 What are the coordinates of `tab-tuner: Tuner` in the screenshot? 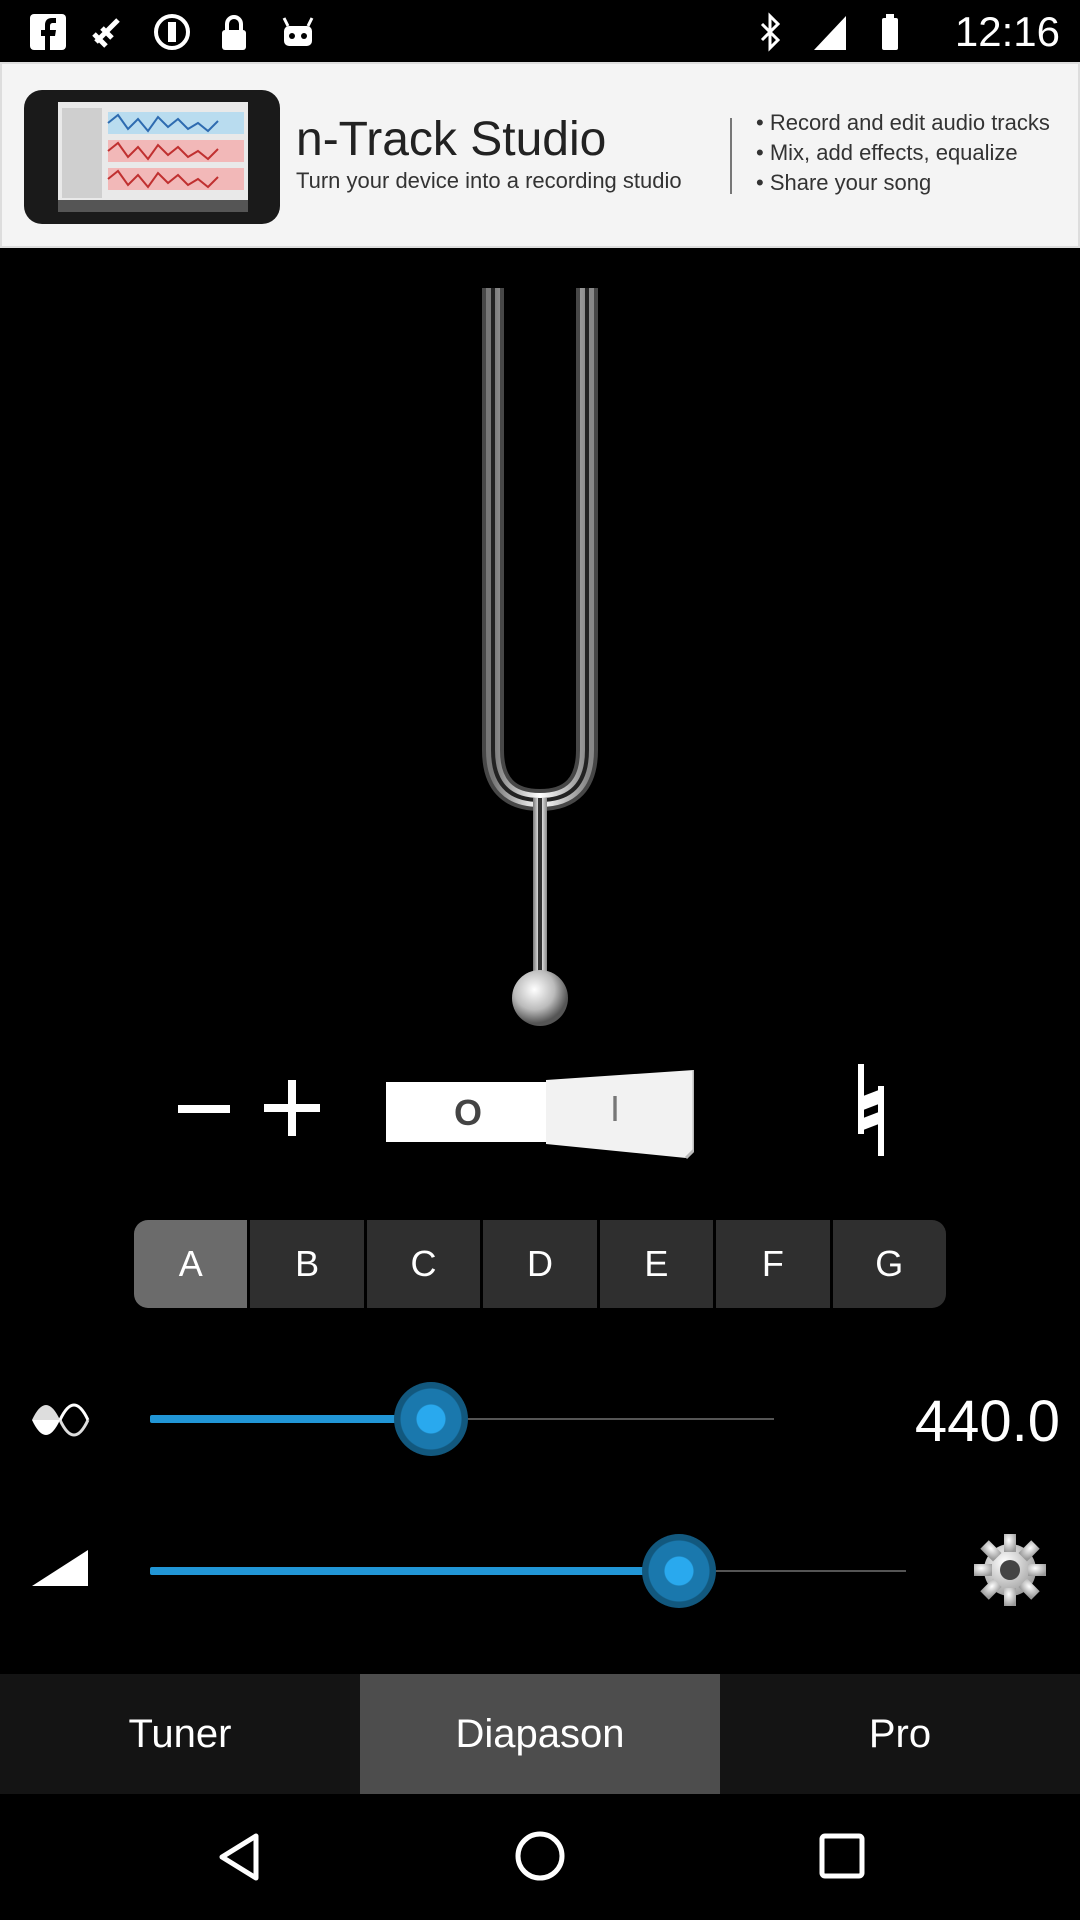 It's located at (180, 1734).